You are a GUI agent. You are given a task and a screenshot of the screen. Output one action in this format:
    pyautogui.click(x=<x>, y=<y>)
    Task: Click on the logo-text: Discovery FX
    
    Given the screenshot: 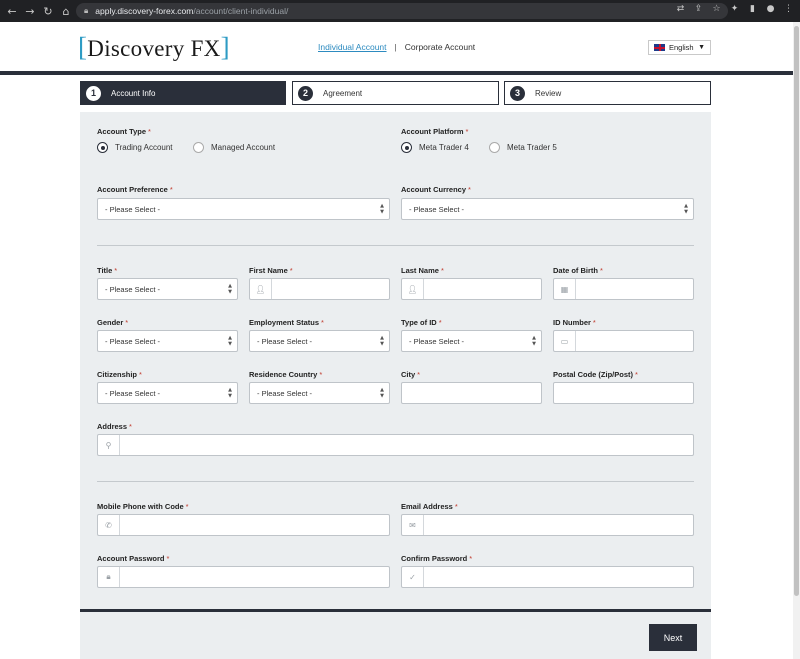 What is the action you would take?
    pyautogui.click(x=154, y=48)
    